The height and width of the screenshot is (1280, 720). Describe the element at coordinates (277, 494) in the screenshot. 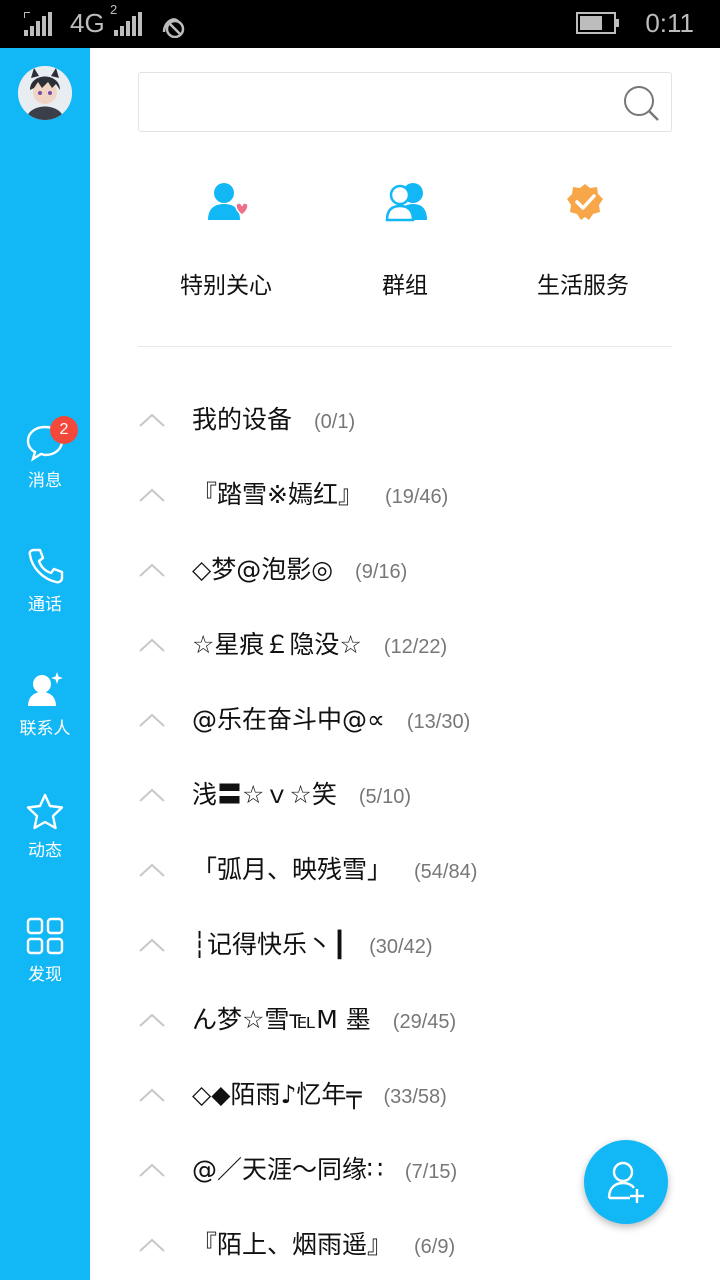

I see `group-name: 『踏雪※嫣红』` at that location.